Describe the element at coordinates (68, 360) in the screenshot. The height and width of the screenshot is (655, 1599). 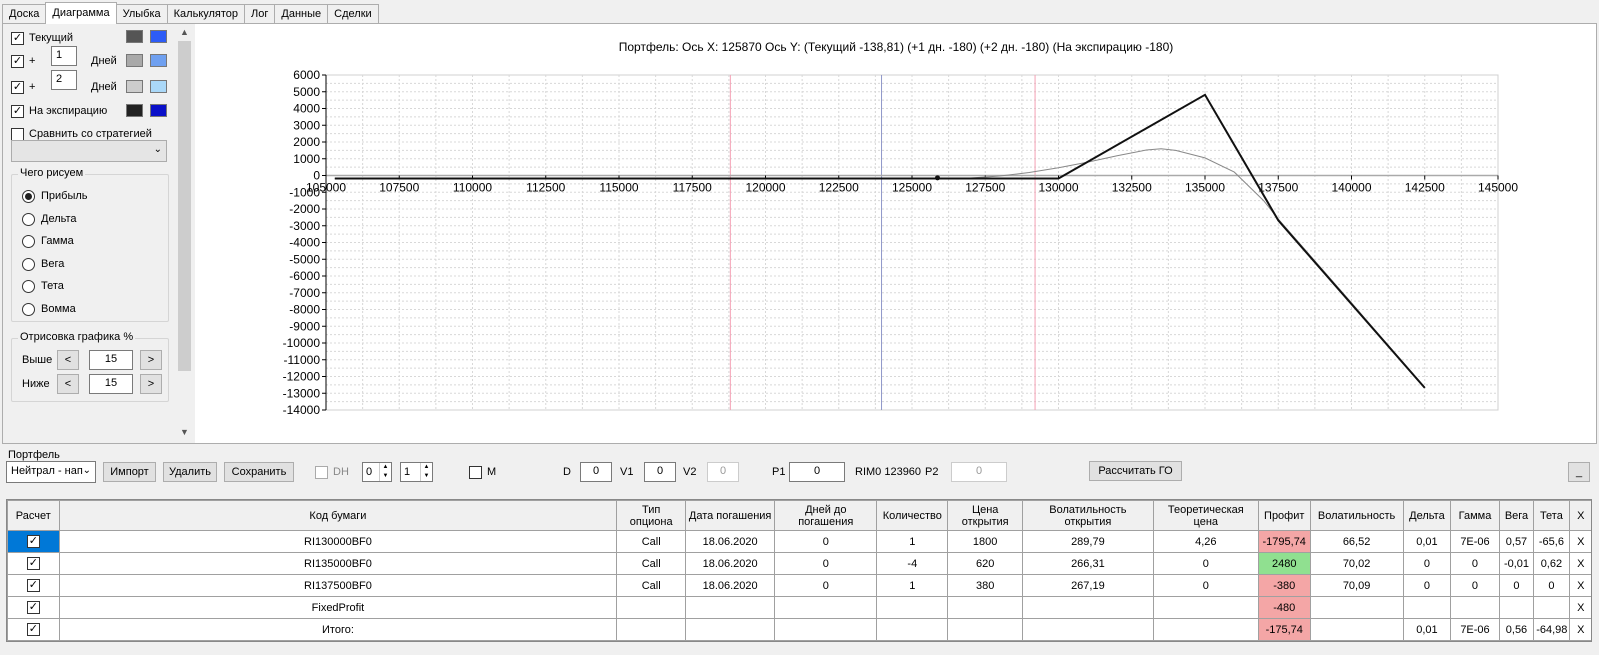
I see `above-decrease-button: <` at that location.